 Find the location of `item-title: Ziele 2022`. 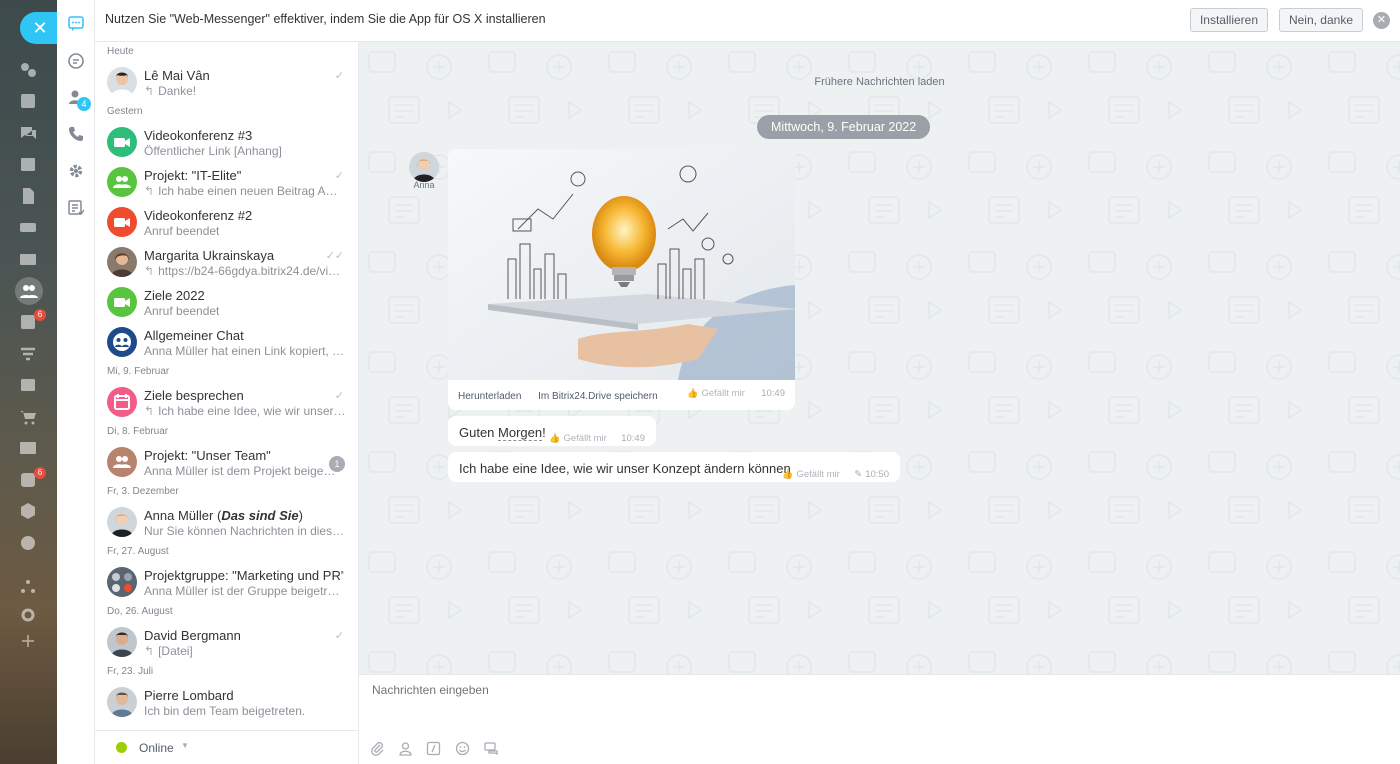

item-title: Ziele 2022 is located at coordinates (174, 295).